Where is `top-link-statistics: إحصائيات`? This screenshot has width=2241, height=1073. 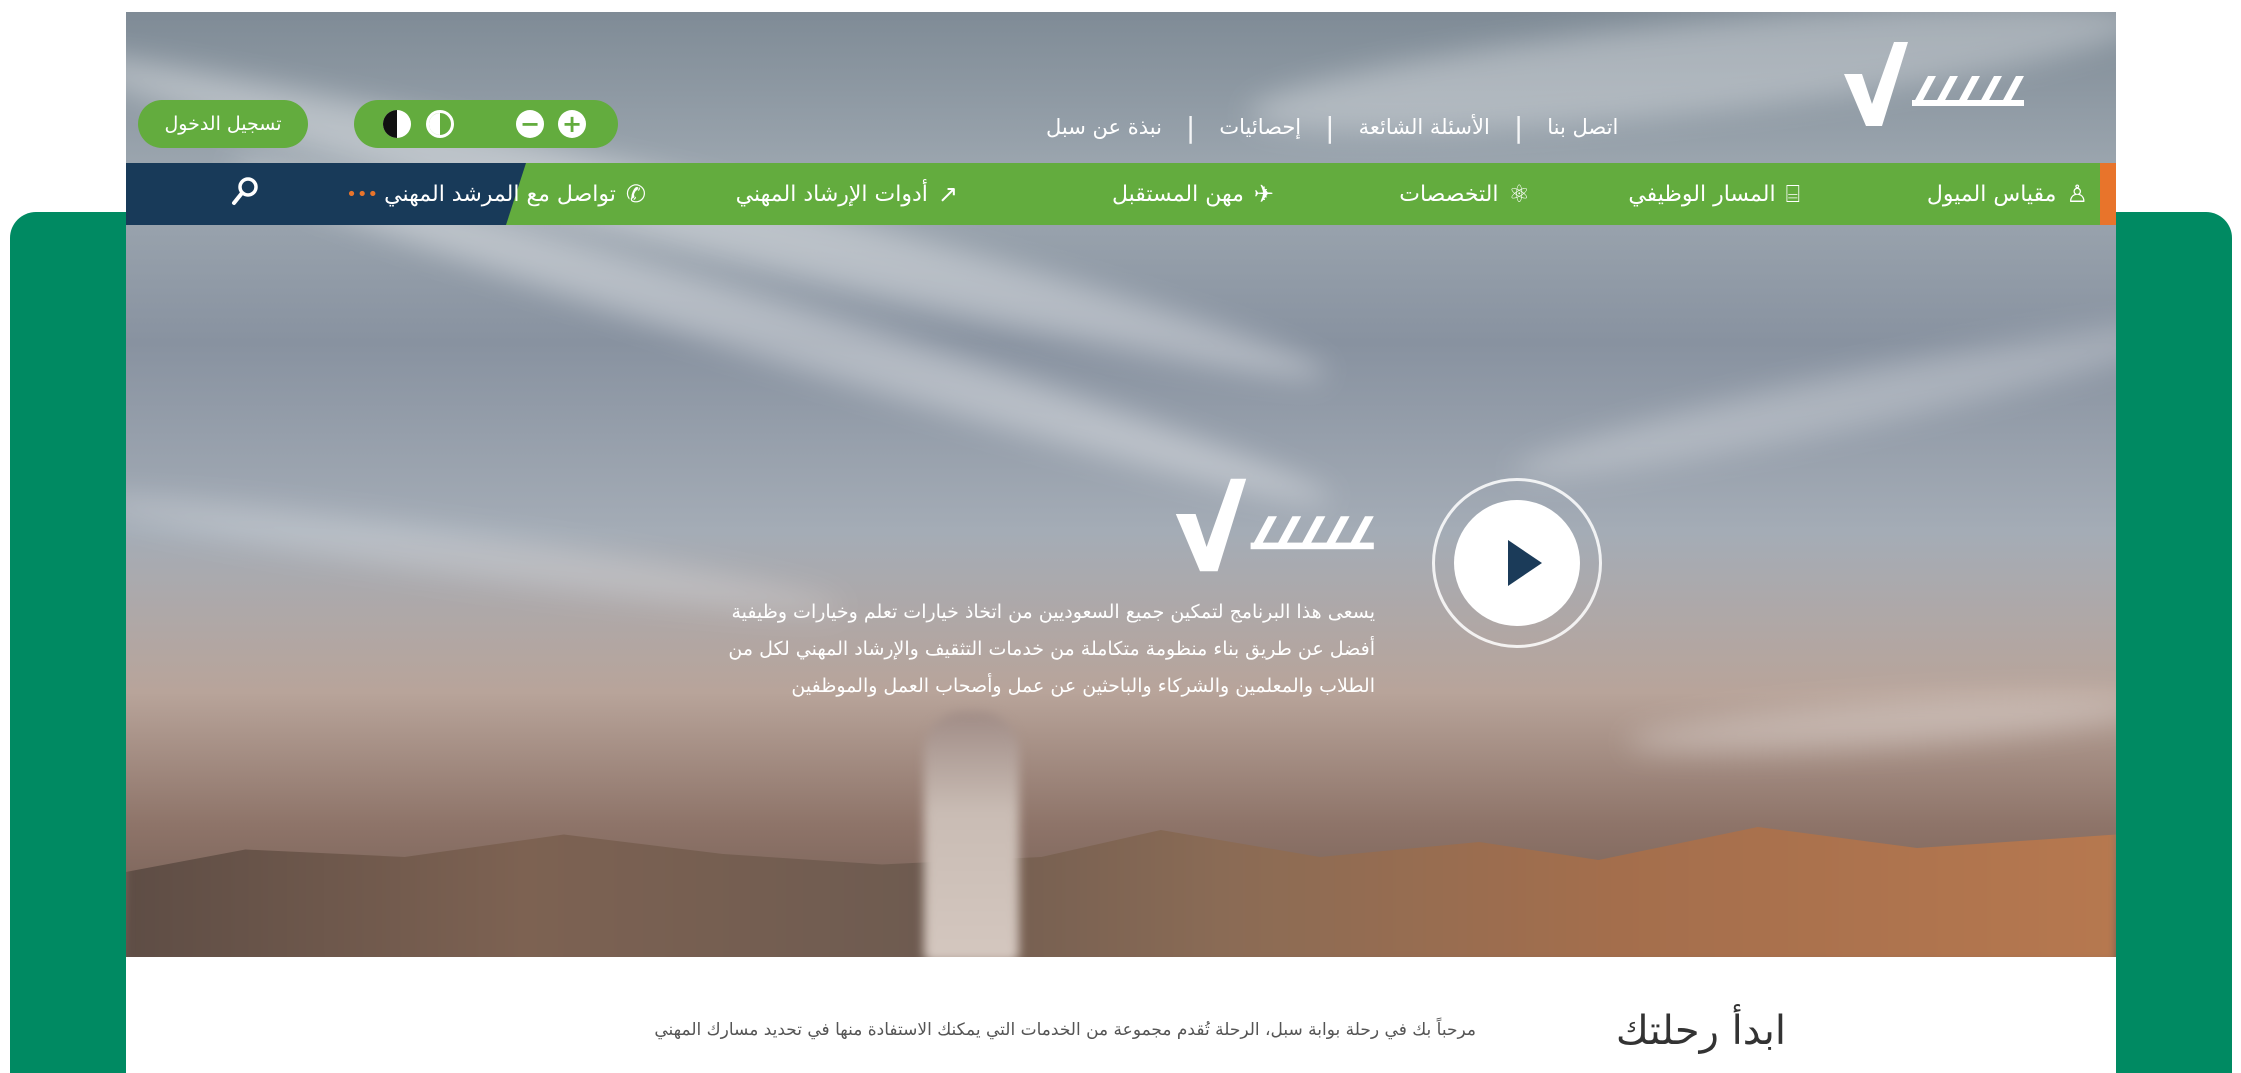
top-link-statistics: إحصائيات is located at coordinates (1260, 127).